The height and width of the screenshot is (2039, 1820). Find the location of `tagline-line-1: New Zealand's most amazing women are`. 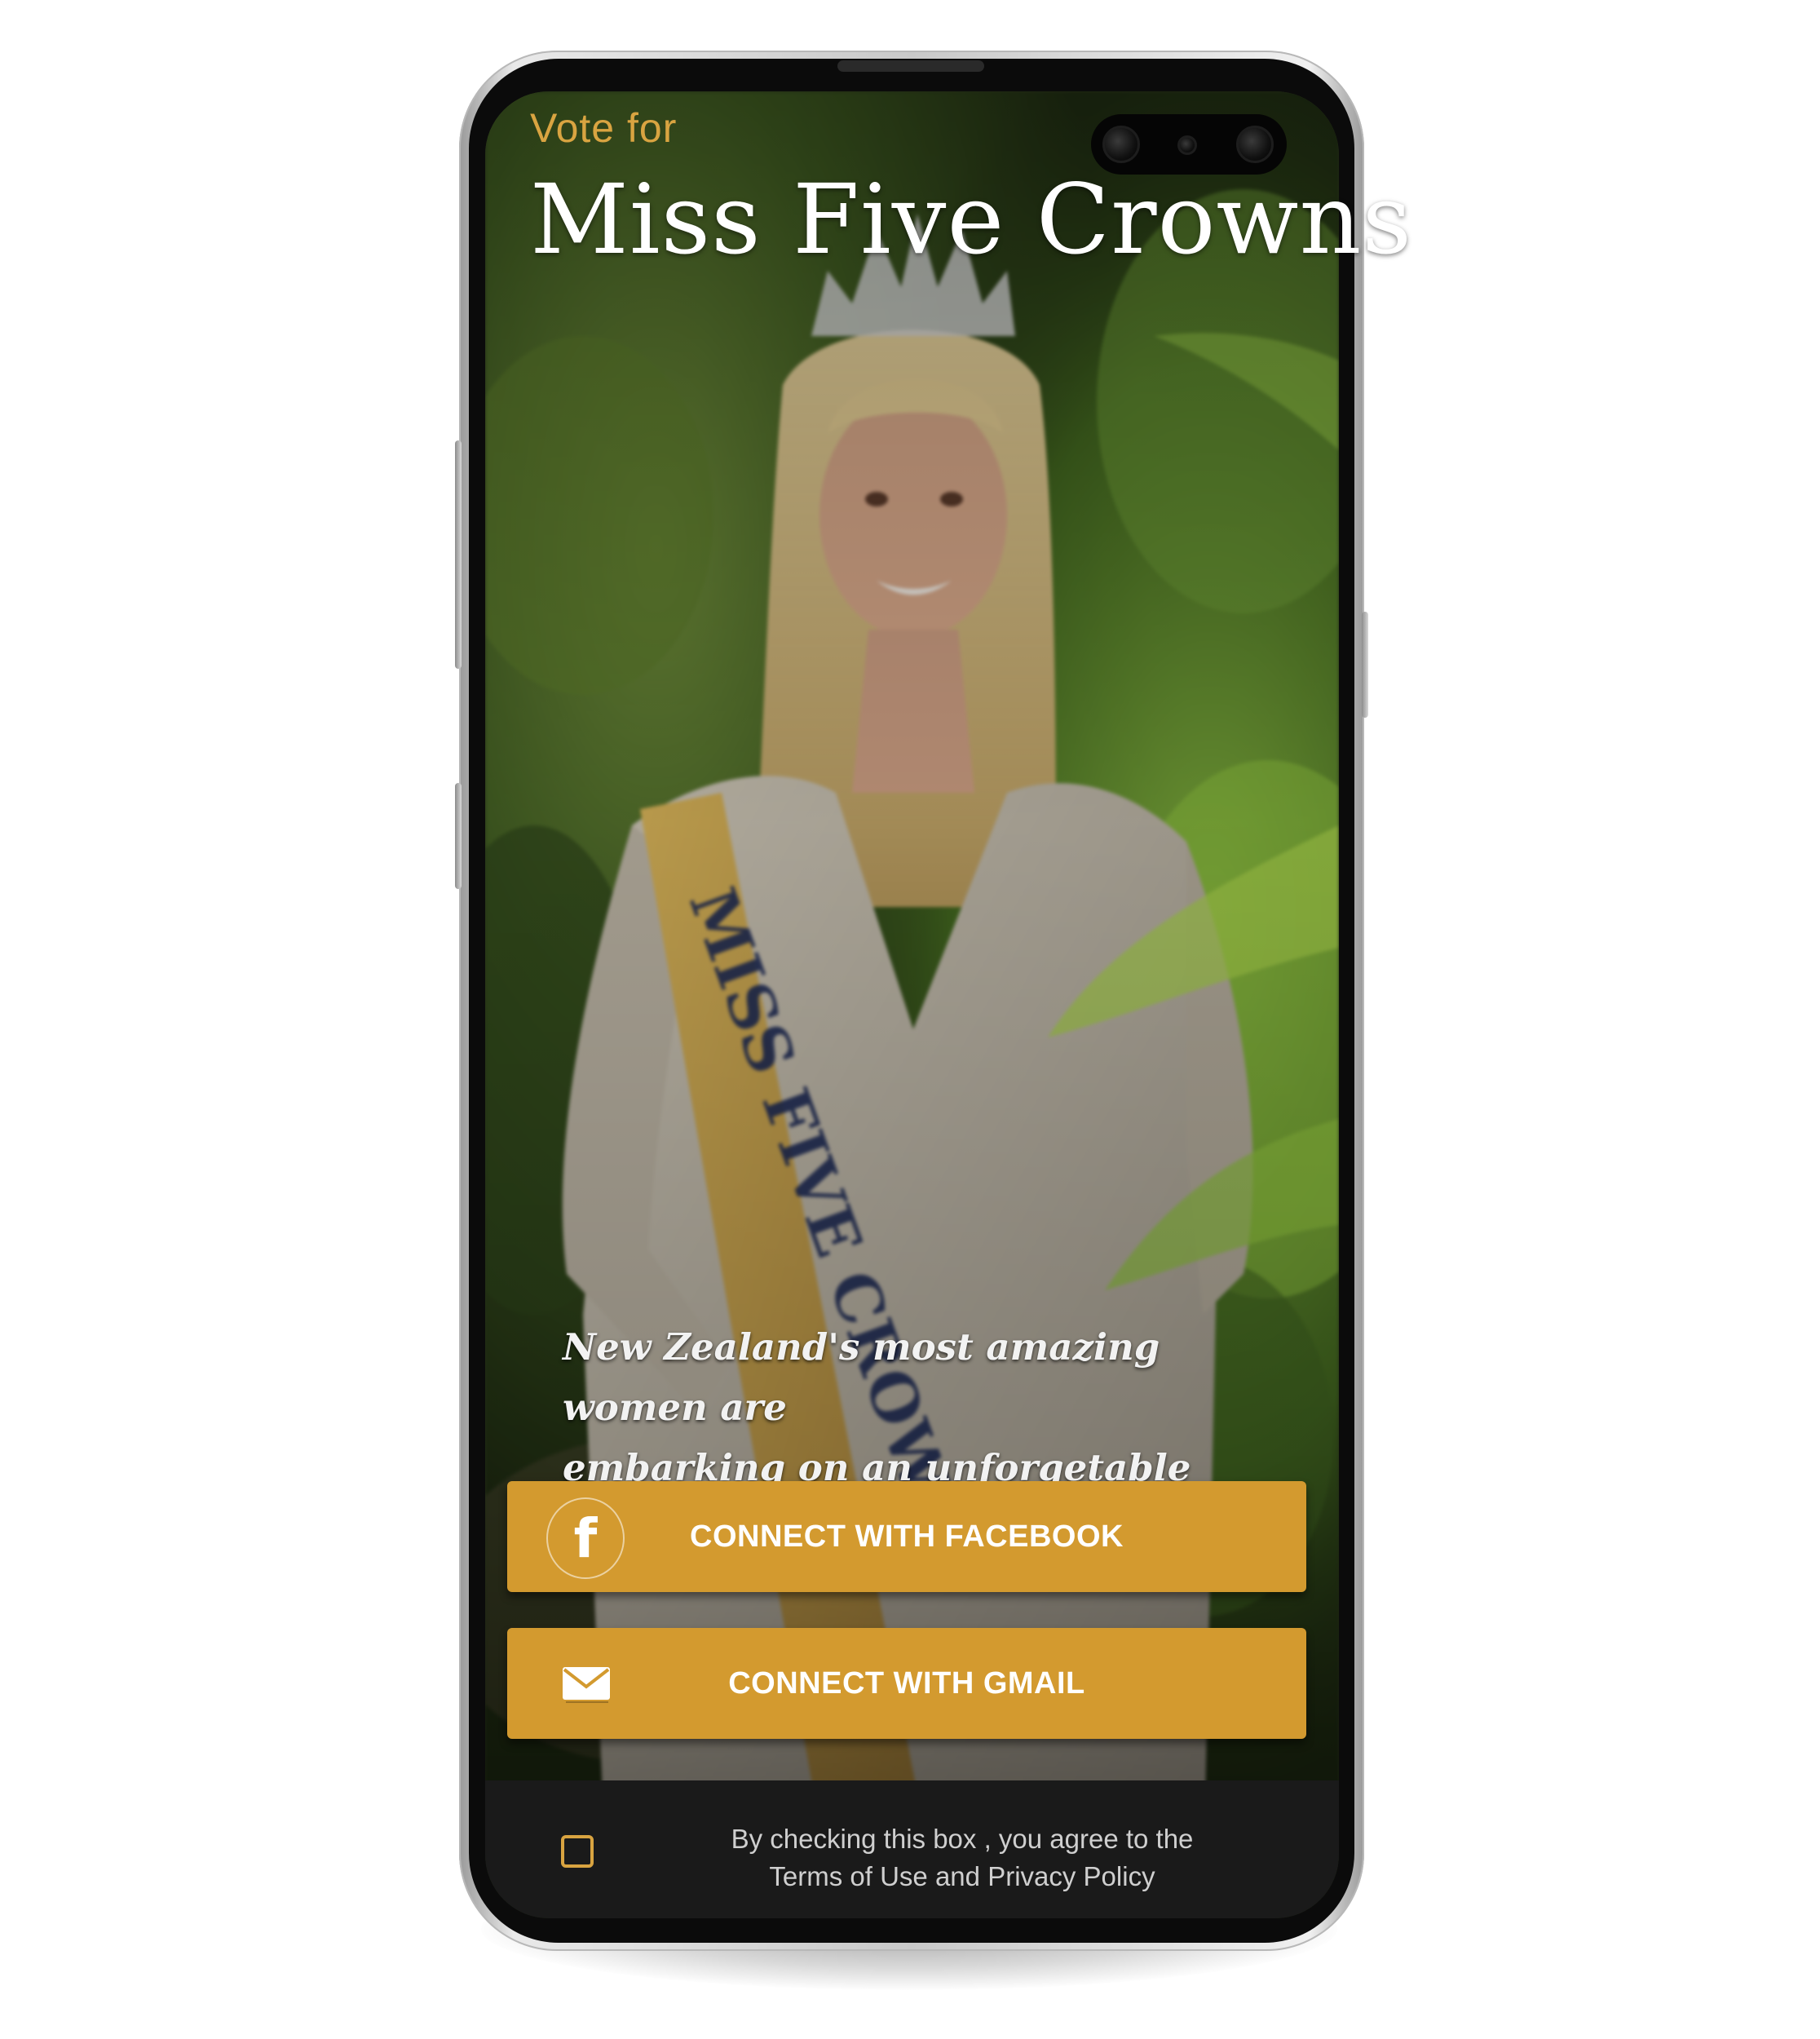

tagline-line-1: New Zealand's most amazing women are is located at coordinates (862, 1377).